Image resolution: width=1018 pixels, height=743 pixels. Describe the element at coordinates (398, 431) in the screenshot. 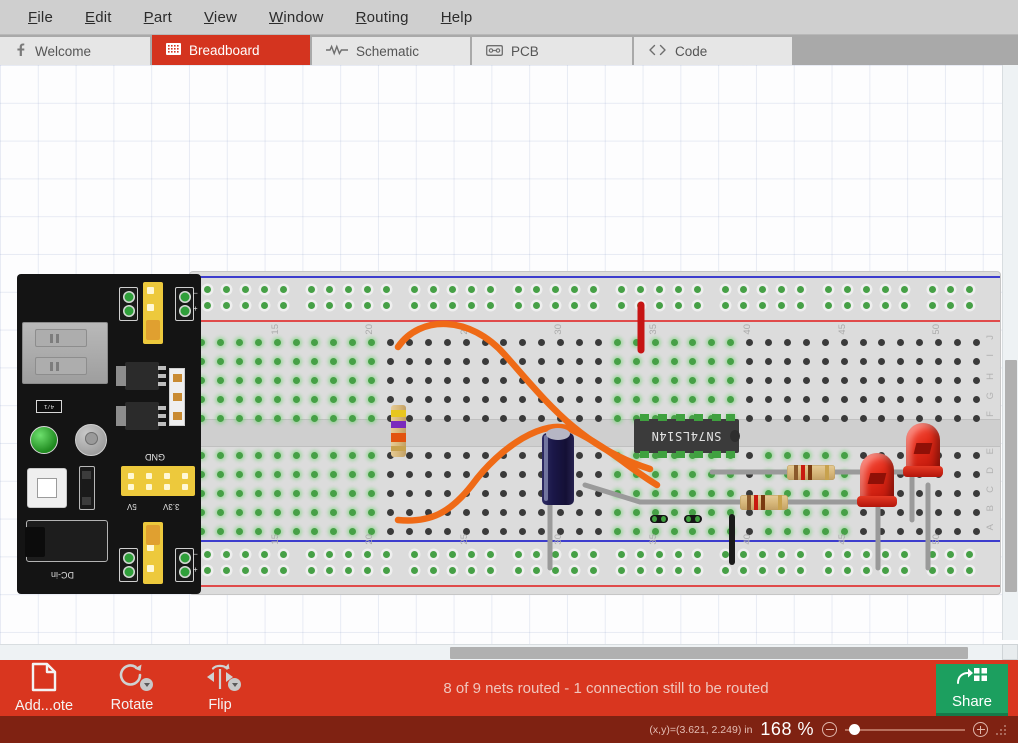

I see `resistor-vertical` at that location.